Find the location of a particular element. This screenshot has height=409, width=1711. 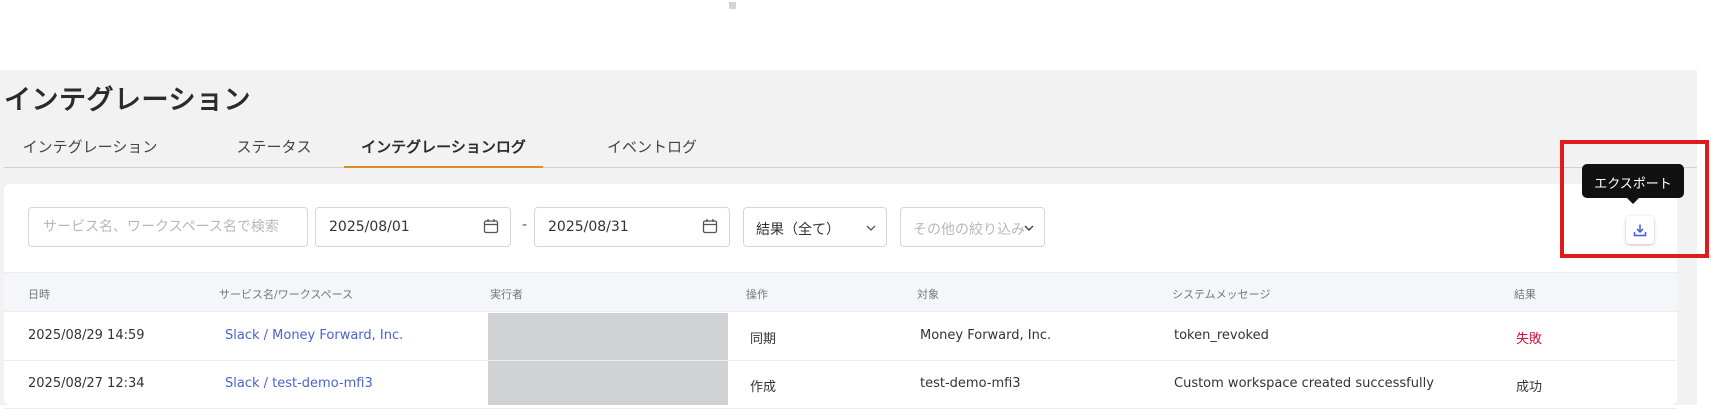

table-header: 日時 サービス名/ワークスペース 実行者 操作 対象 システムメッセージ 結果 is located at coordinates (840, 292).